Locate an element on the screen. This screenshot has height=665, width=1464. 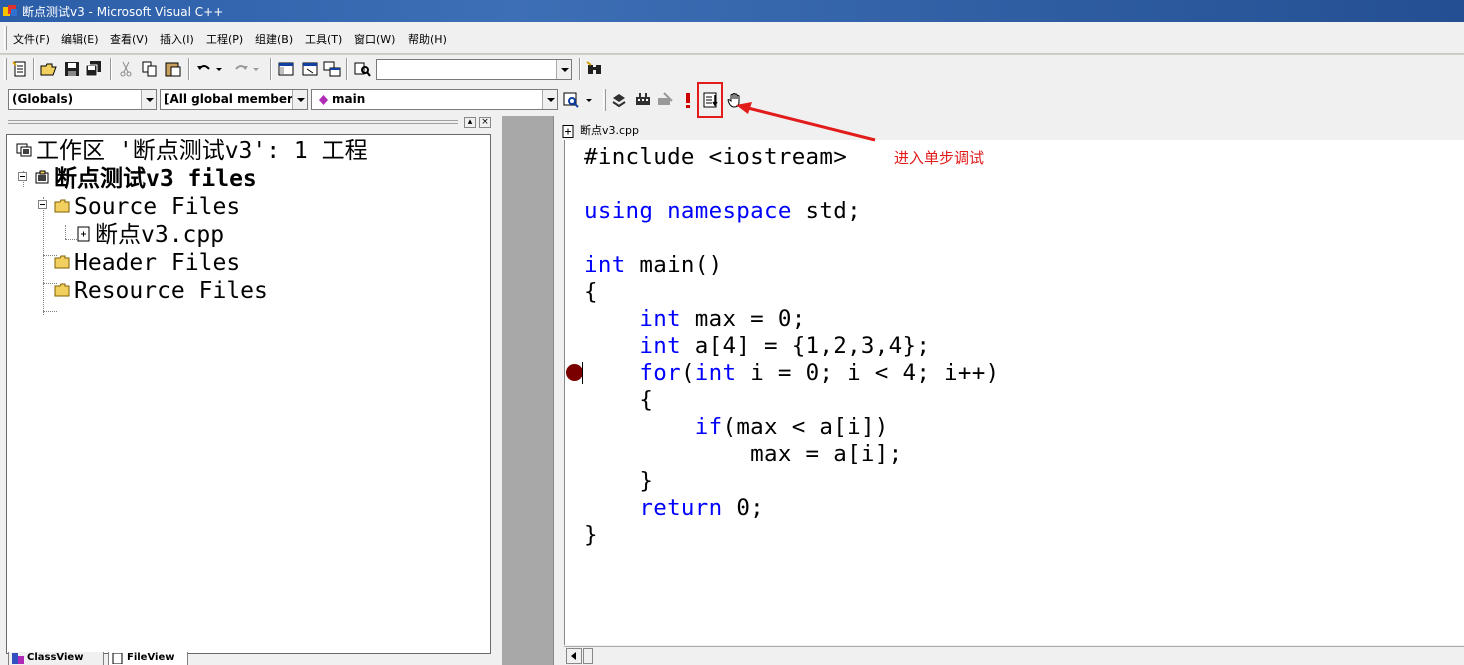
members-combo: main is located at coordinates (434, 99).